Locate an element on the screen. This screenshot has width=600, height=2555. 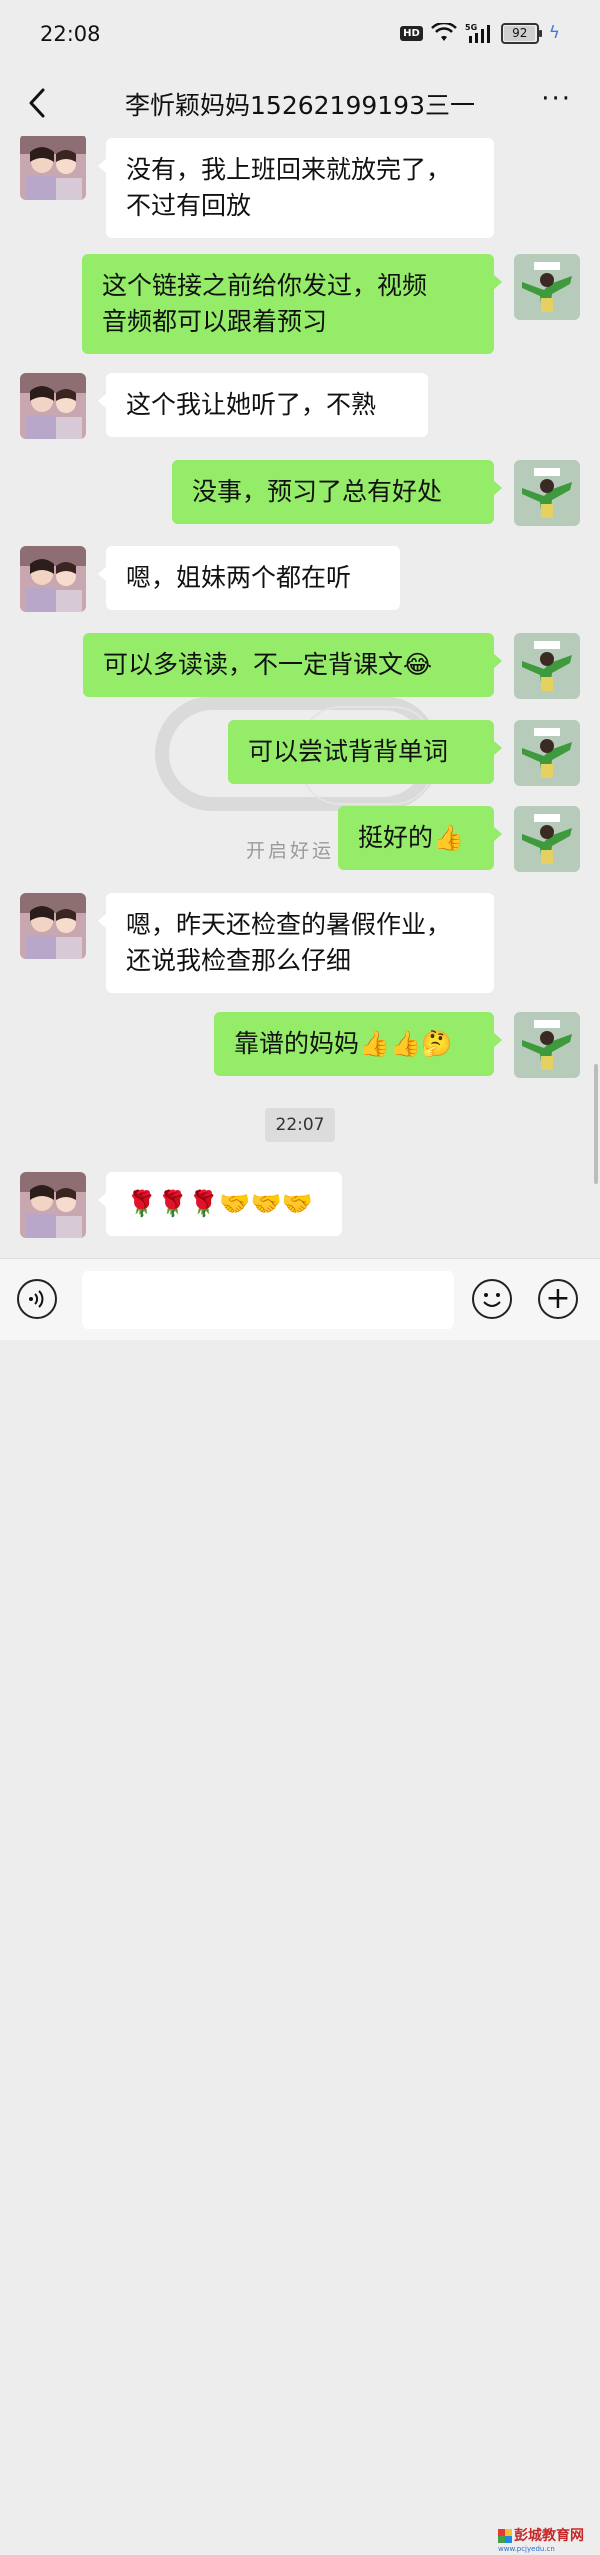
message-line: 没有，我上班回来就放完了， is located at coordinates (289, 169).